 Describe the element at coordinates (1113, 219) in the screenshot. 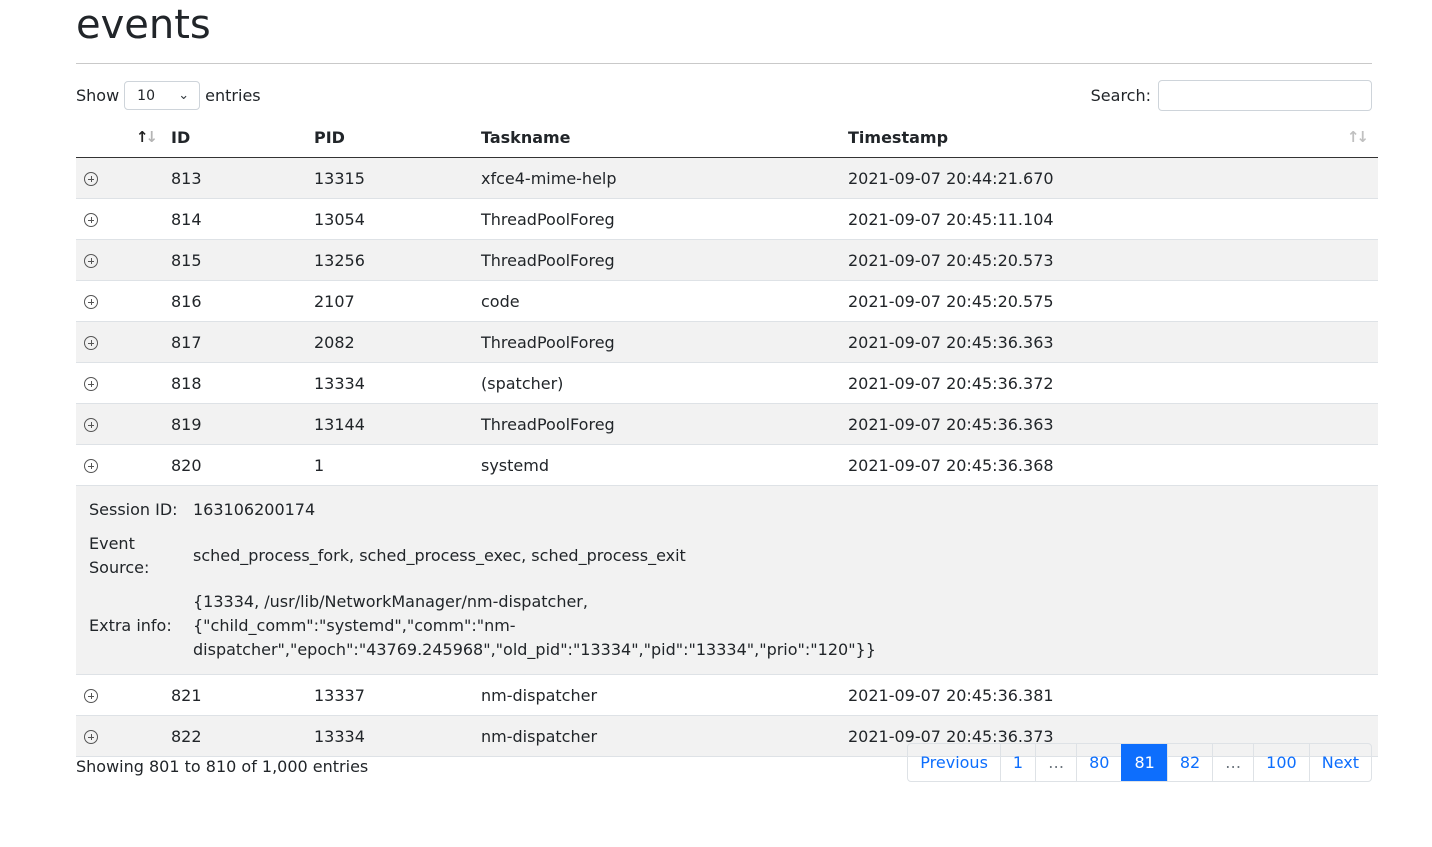

I see `cell-timestamp: 2021-09-07 20:45:11.104` at that location.